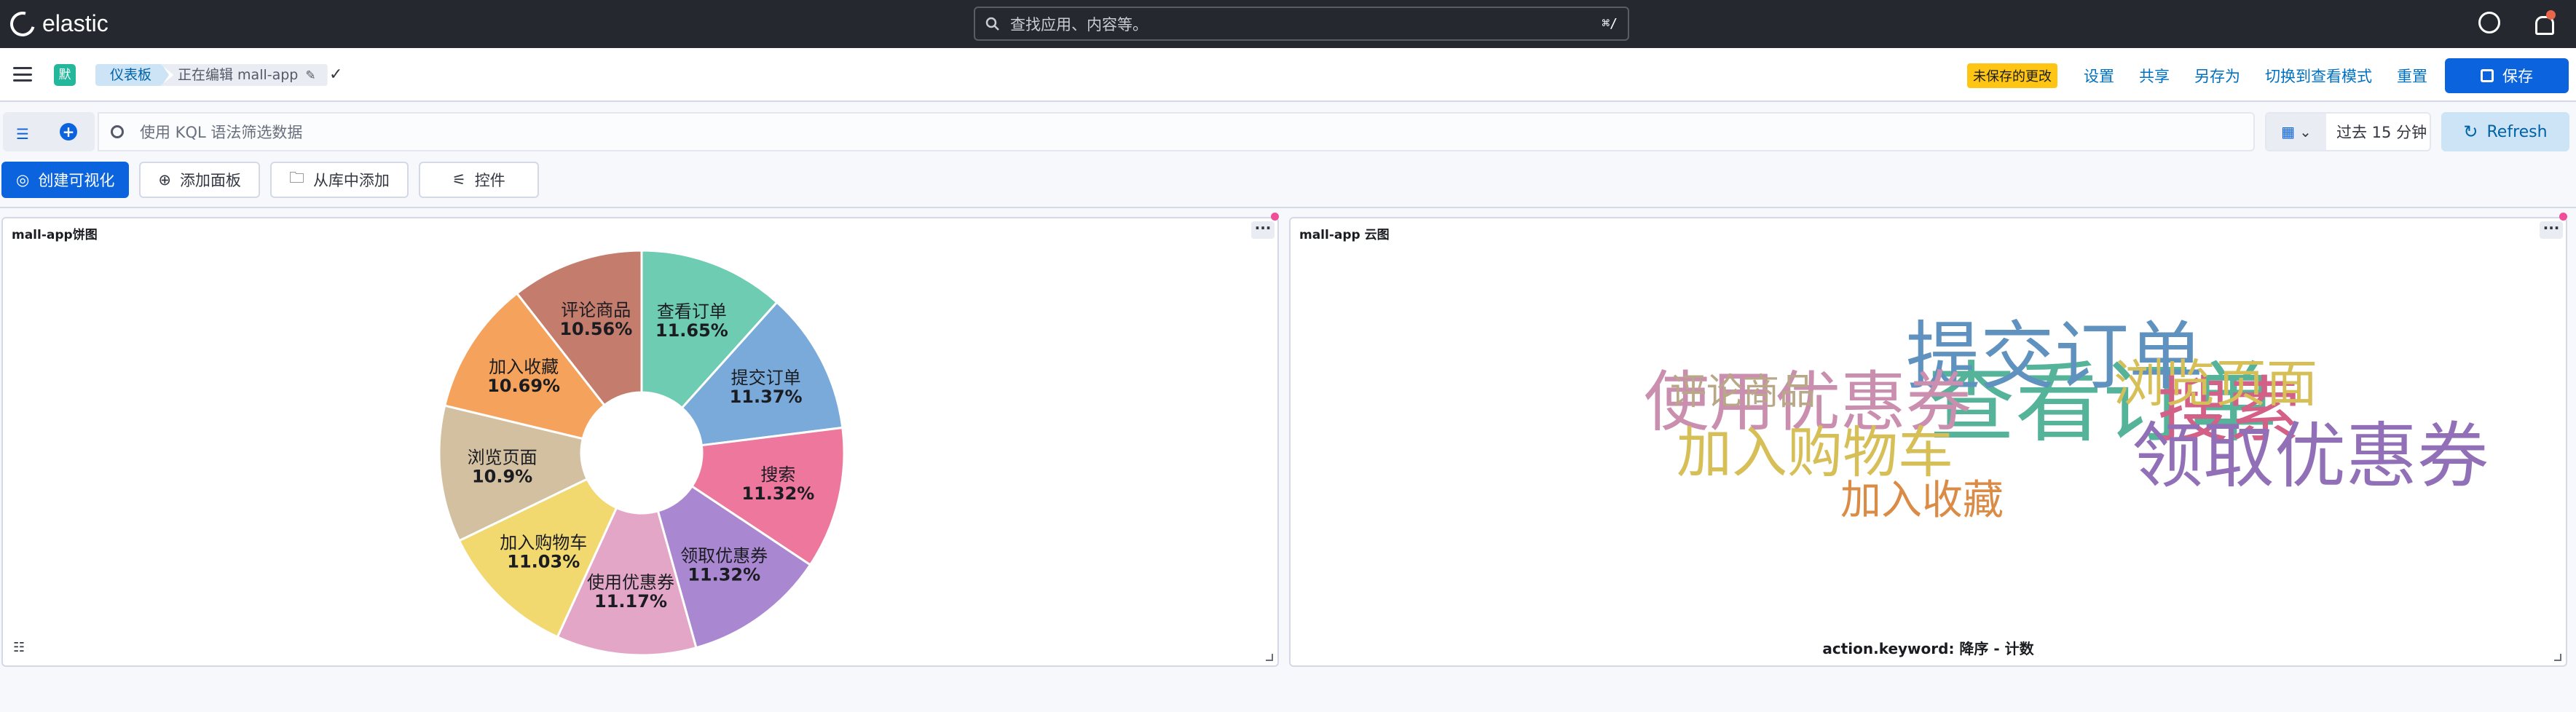 Image resolution: width=2576 pixels, height=712 pixels. I want to click on add-panel-label: 添加面板, so click(210, 181).